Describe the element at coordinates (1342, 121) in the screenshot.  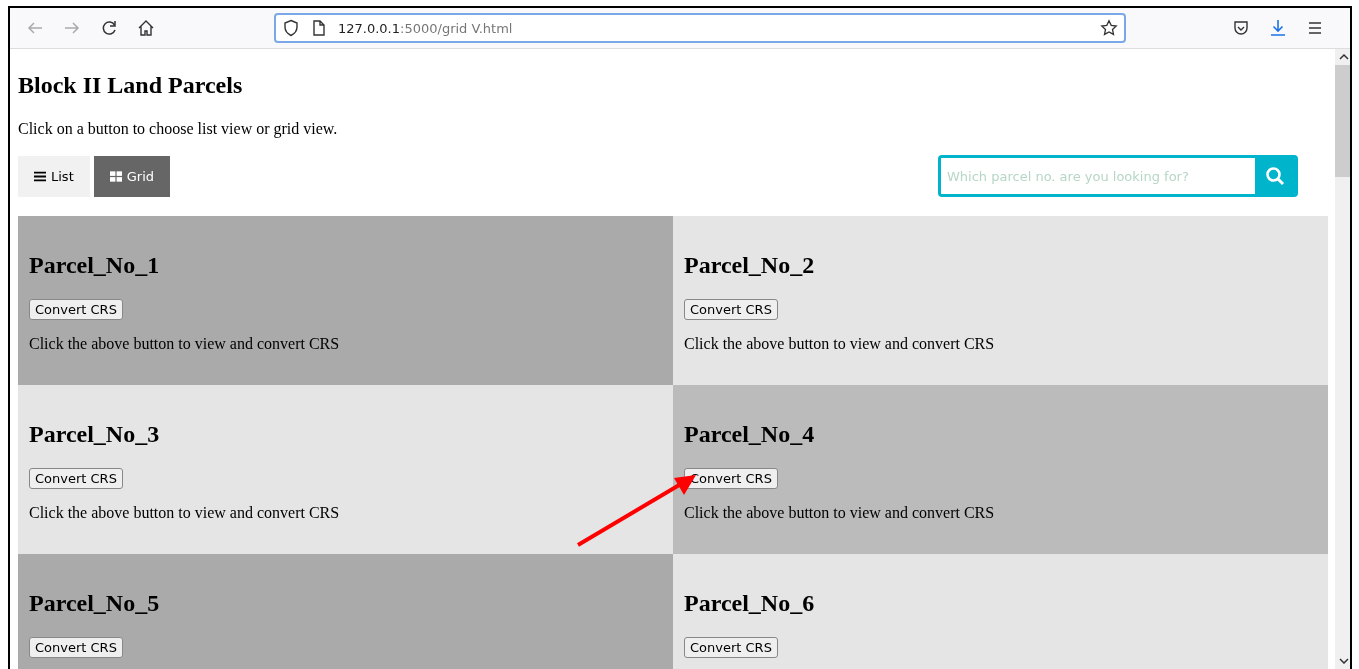
I see `scroll-thumb` at that location.